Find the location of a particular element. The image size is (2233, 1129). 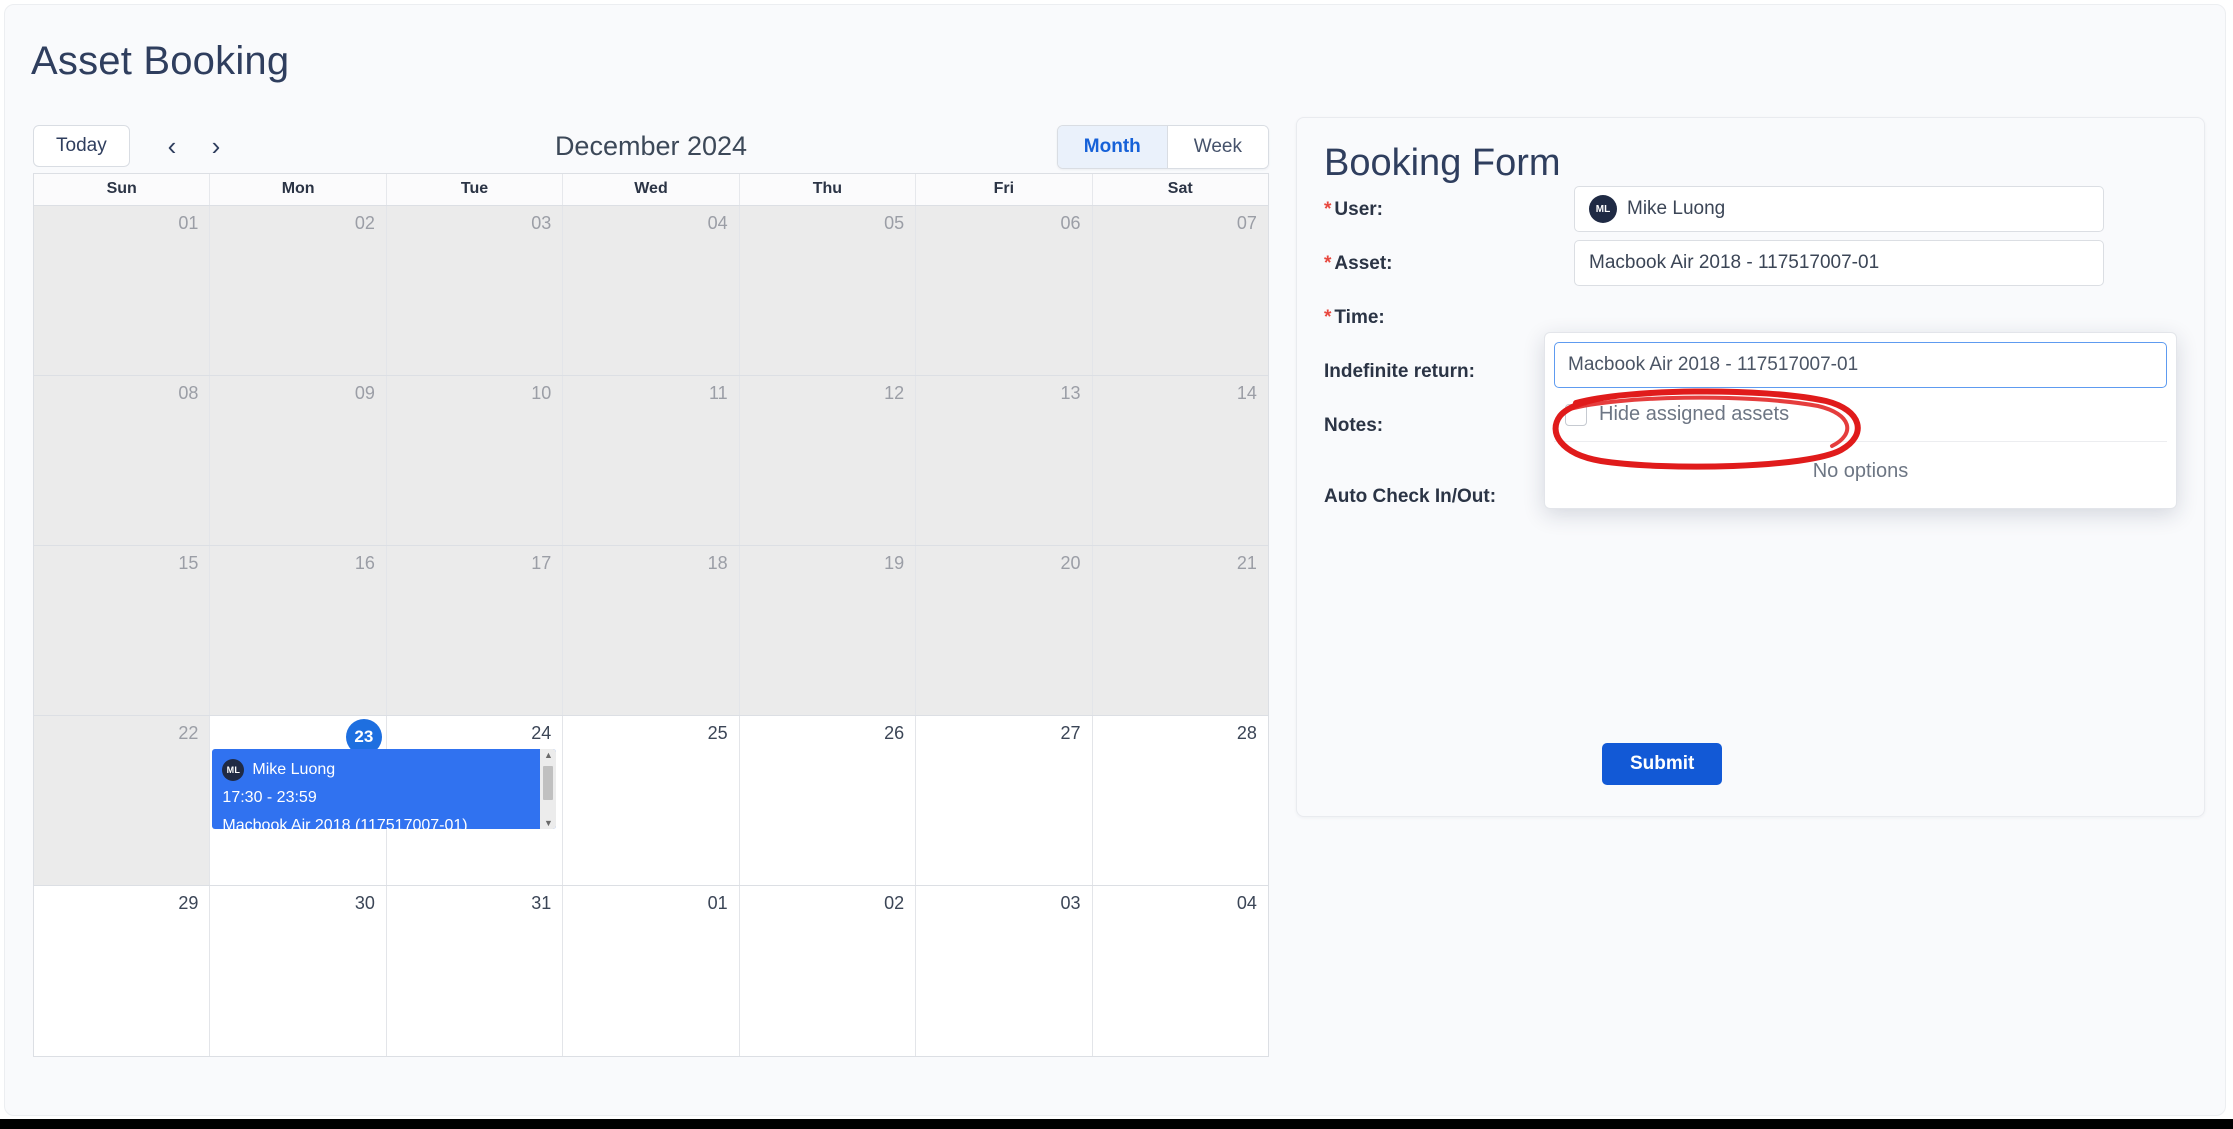

form-row-asset: * Asset: Macbook Air 2018 - 117517007-01 is located at coordinates (1751, 263).